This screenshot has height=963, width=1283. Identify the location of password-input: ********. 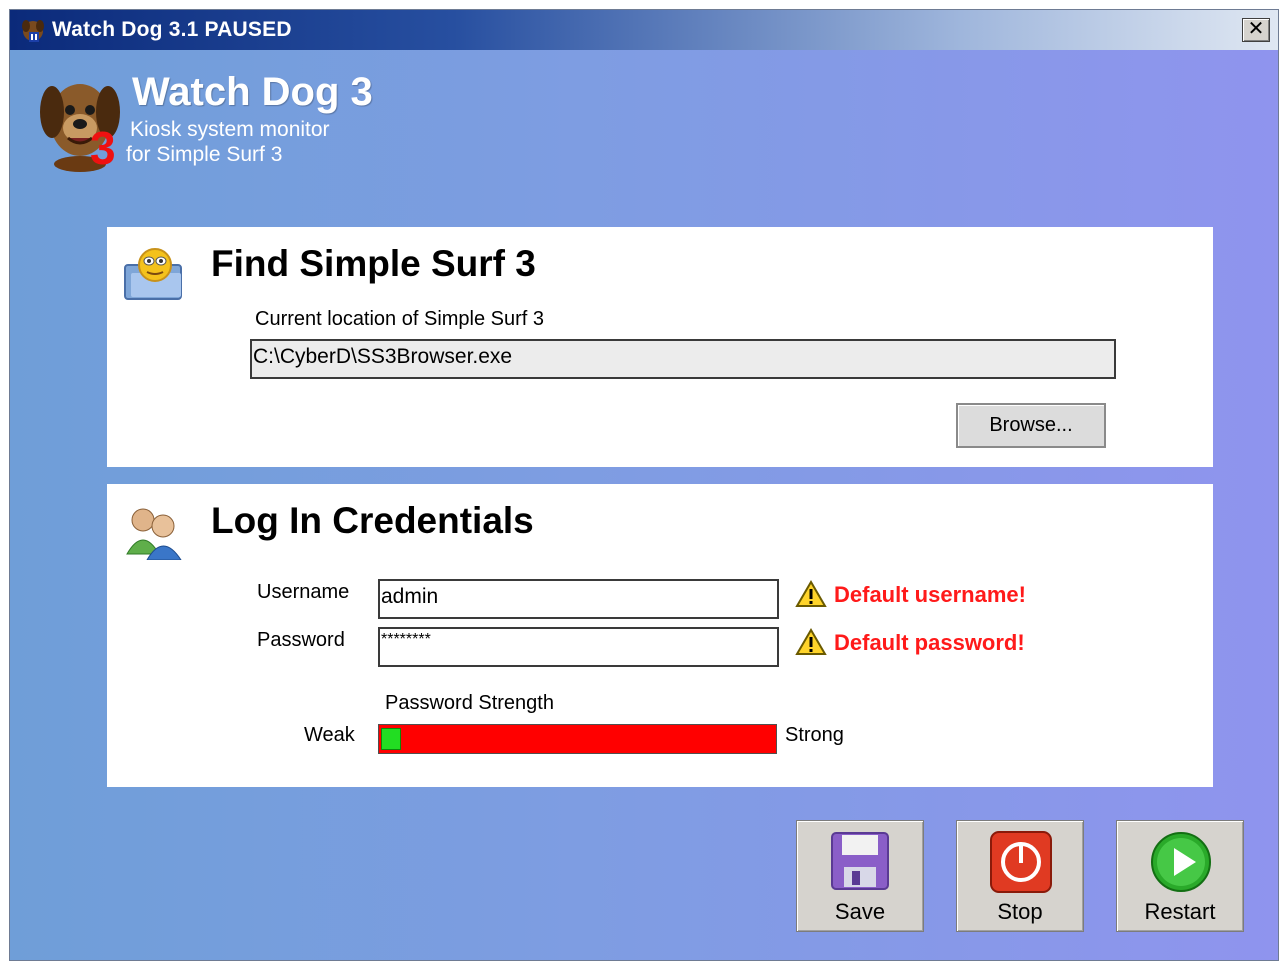
(578, 647).